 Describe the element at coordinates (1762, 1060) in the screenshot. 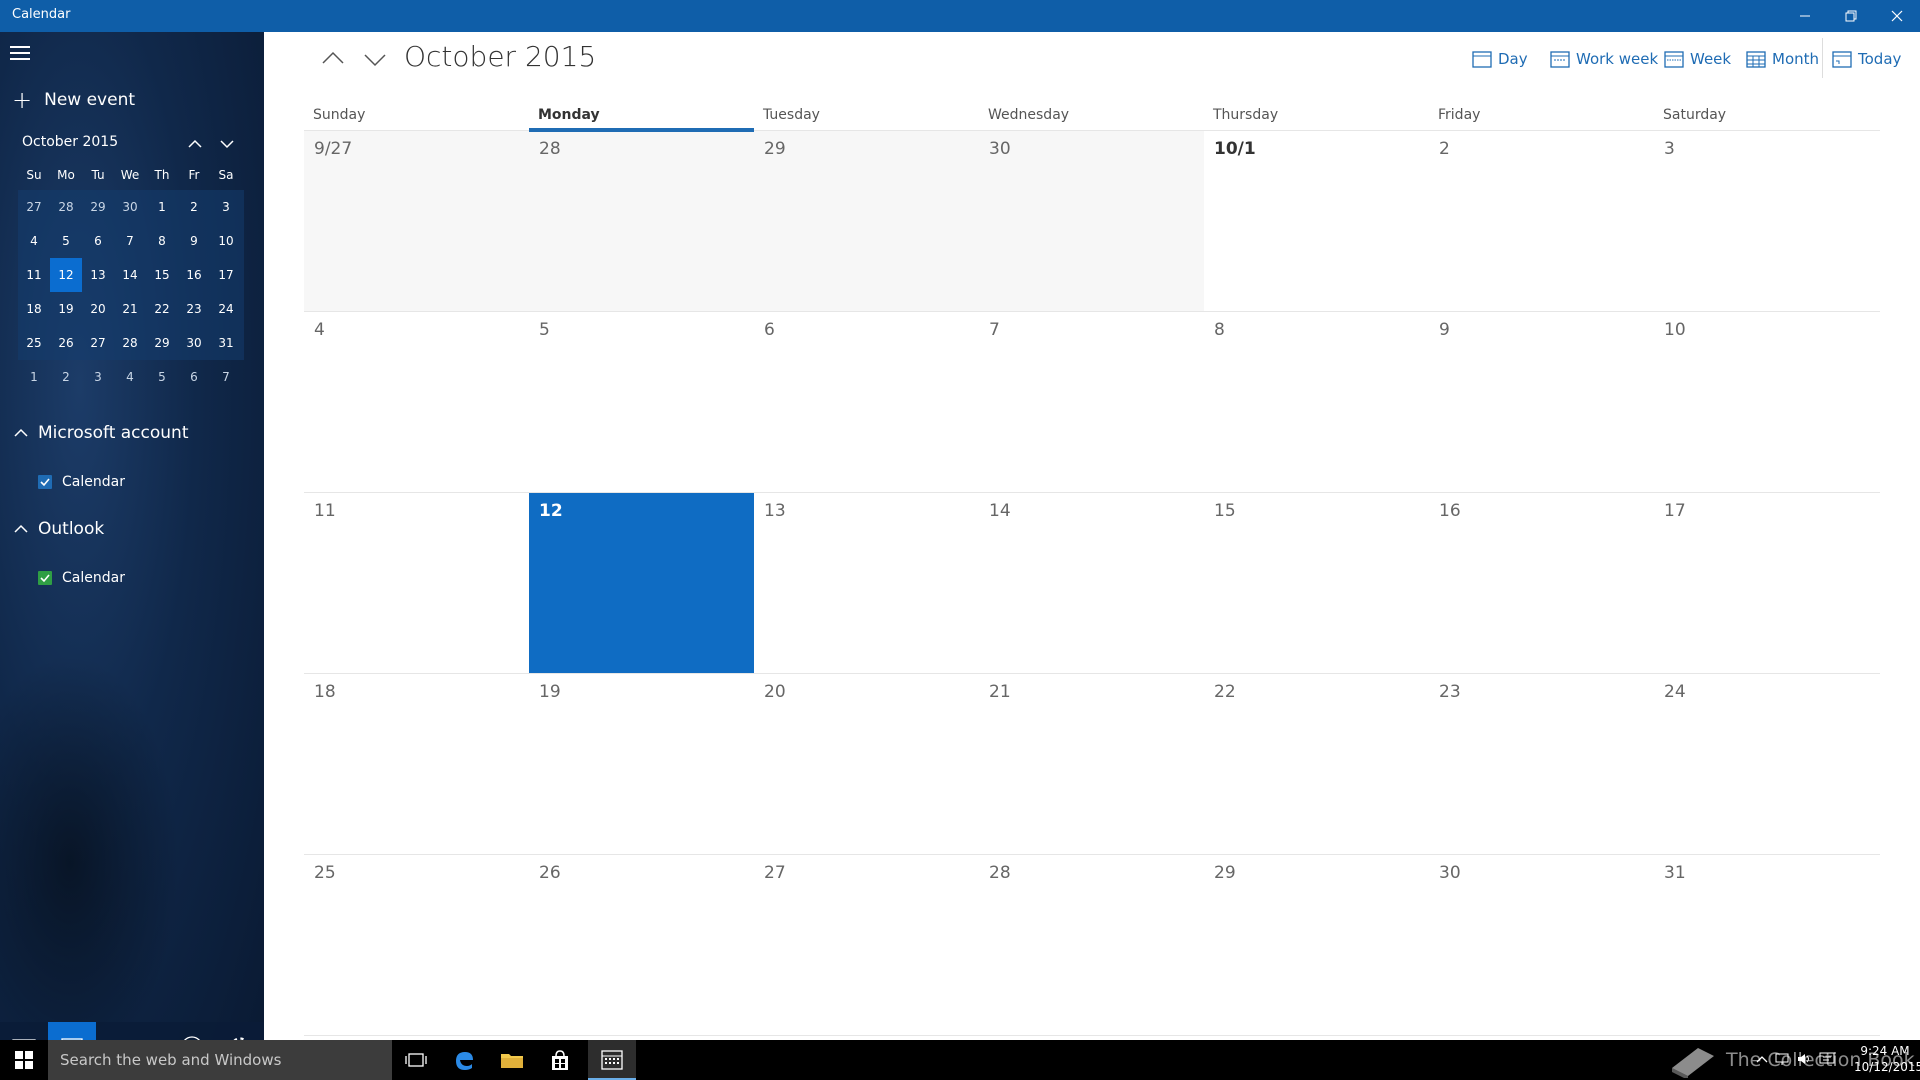

I see `tray-overflow-chevron-icon` at that location.